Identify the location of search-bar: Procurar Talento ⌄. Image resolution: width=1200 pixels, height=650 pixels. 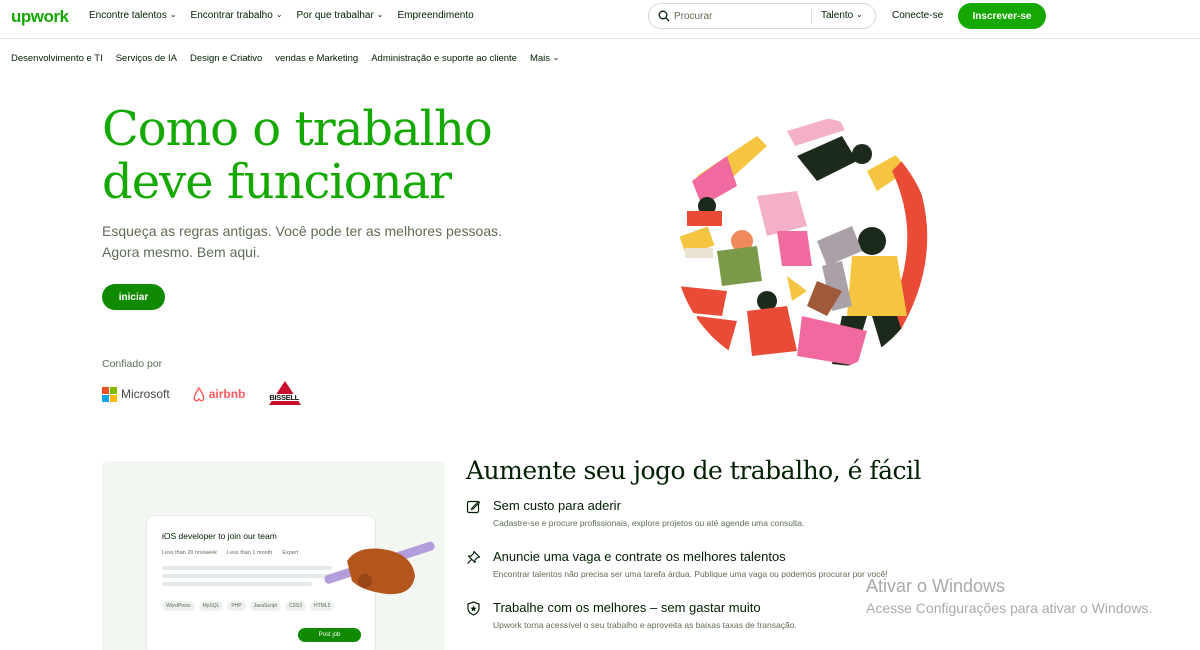
(762, 16).